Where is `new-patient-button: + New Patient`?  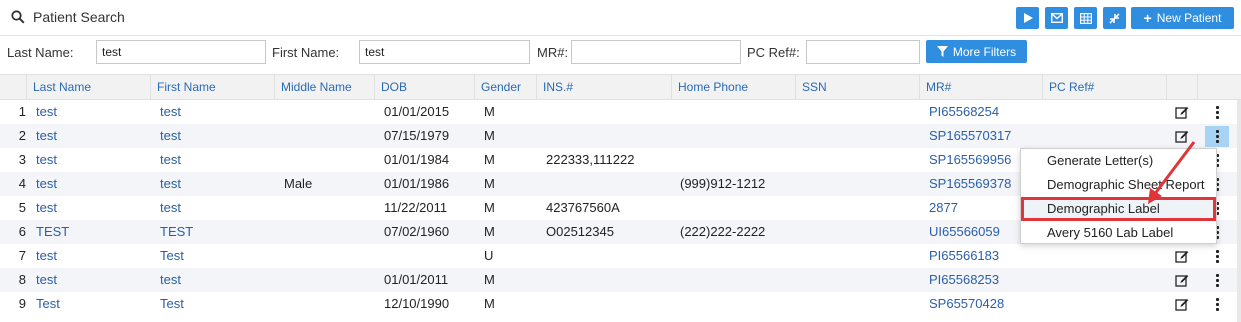
new-patient-button: + New Patient is located at coordinates (1182, 18).